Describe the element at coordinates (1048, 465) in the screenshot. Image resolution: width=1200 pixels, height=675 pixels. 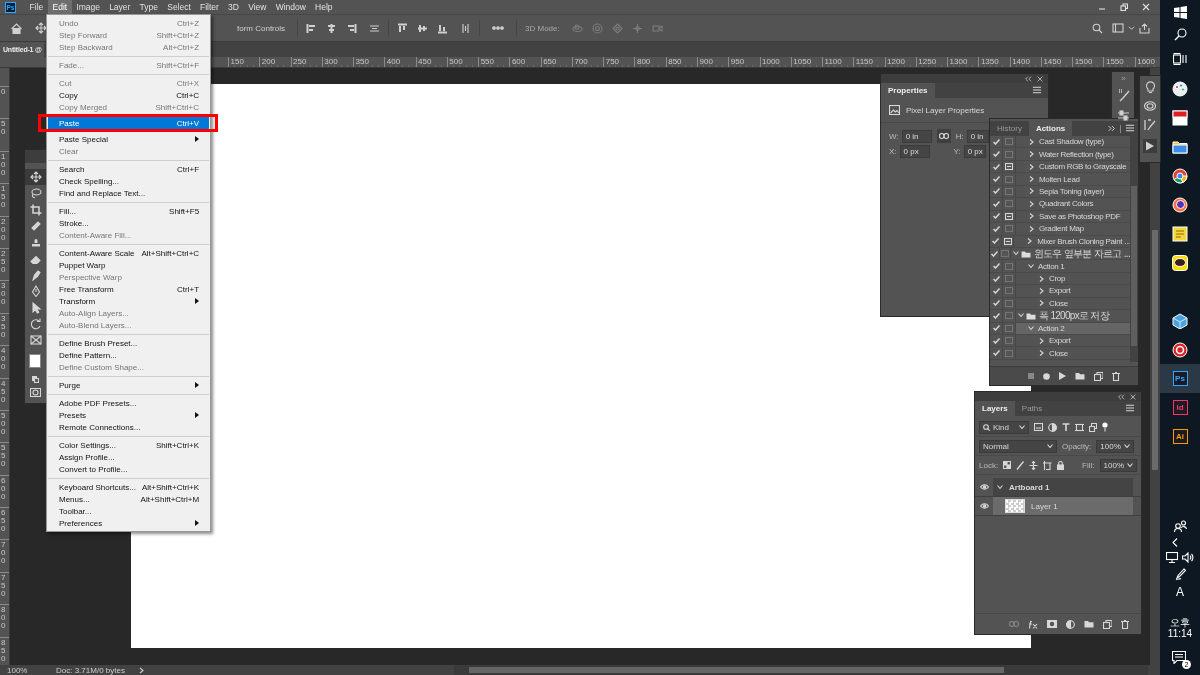
I see `lock-artboard-icon` at that location.